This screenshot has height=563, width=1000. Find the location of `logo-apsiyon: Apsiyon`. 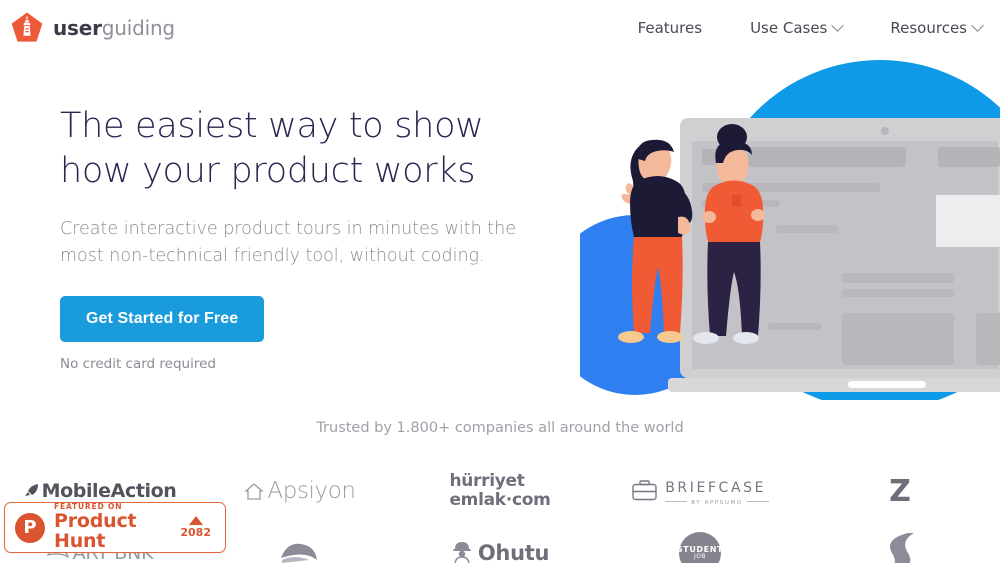

logo-apsiyon: Apsiyon is located at coordinates (300, 491).